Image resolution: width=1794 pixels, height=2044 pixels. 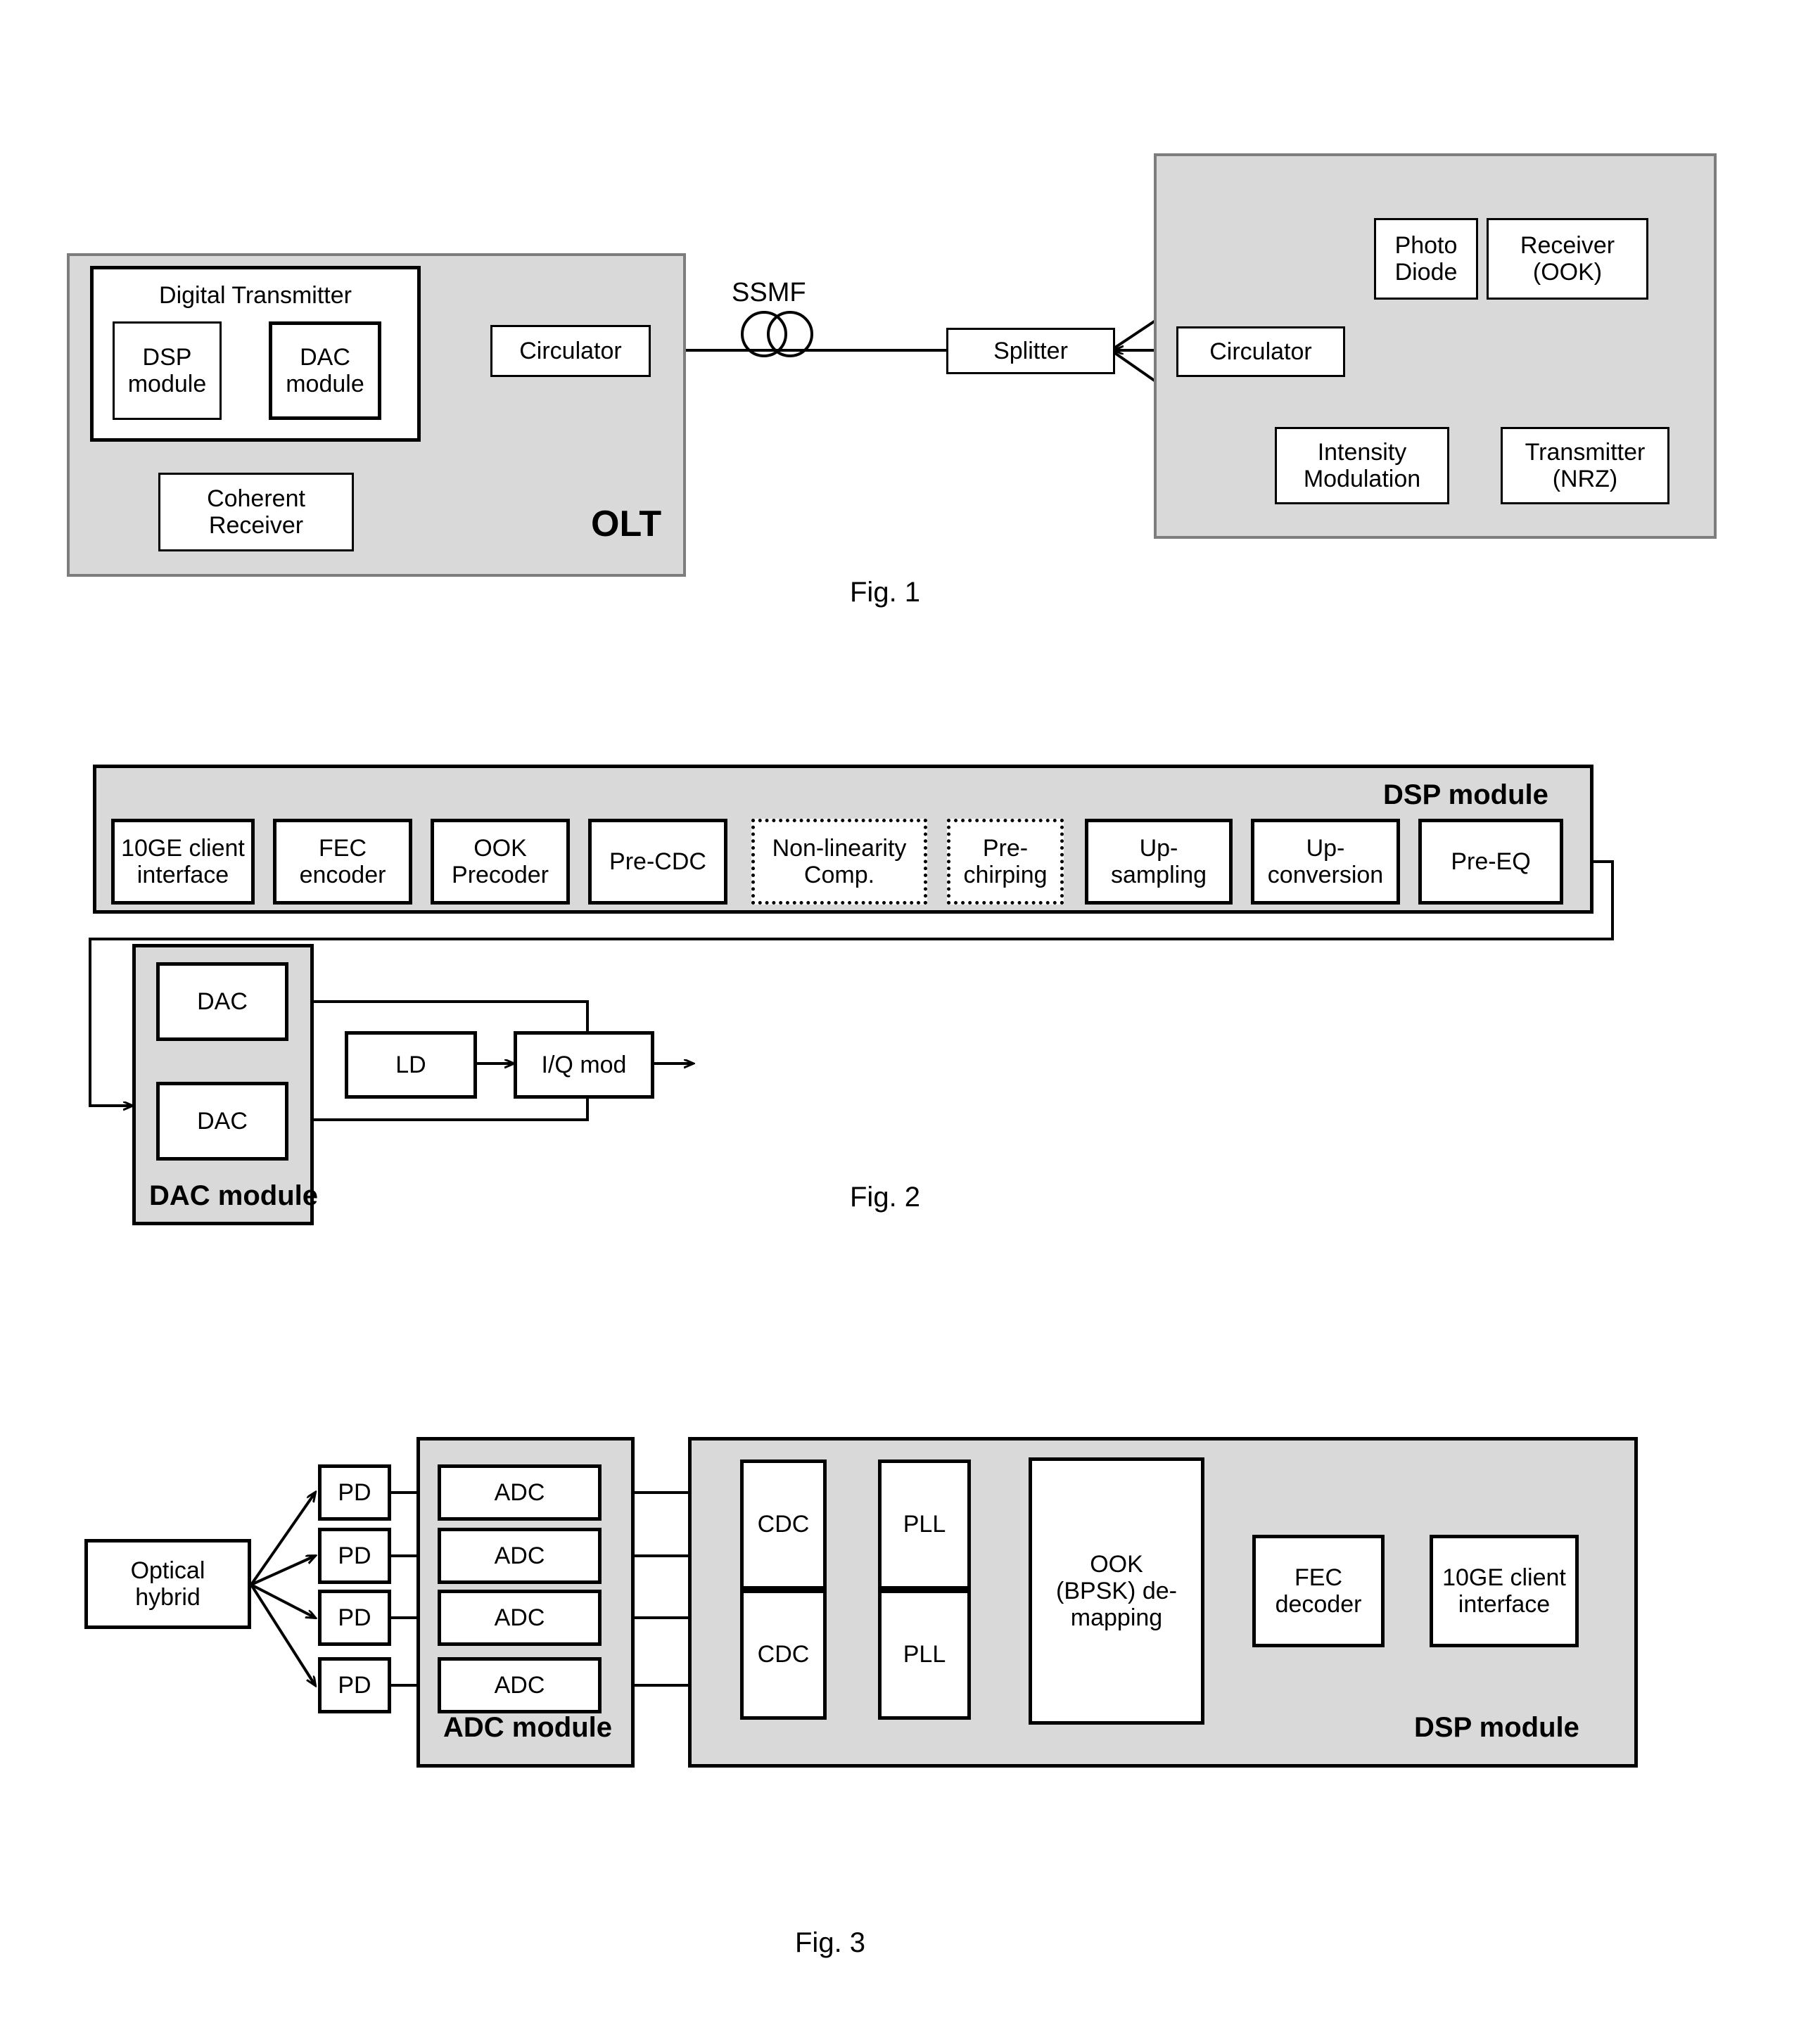 I want to click on chain-box-10ge-client-interface: 10GE client interface, so click(x=183, y=862).